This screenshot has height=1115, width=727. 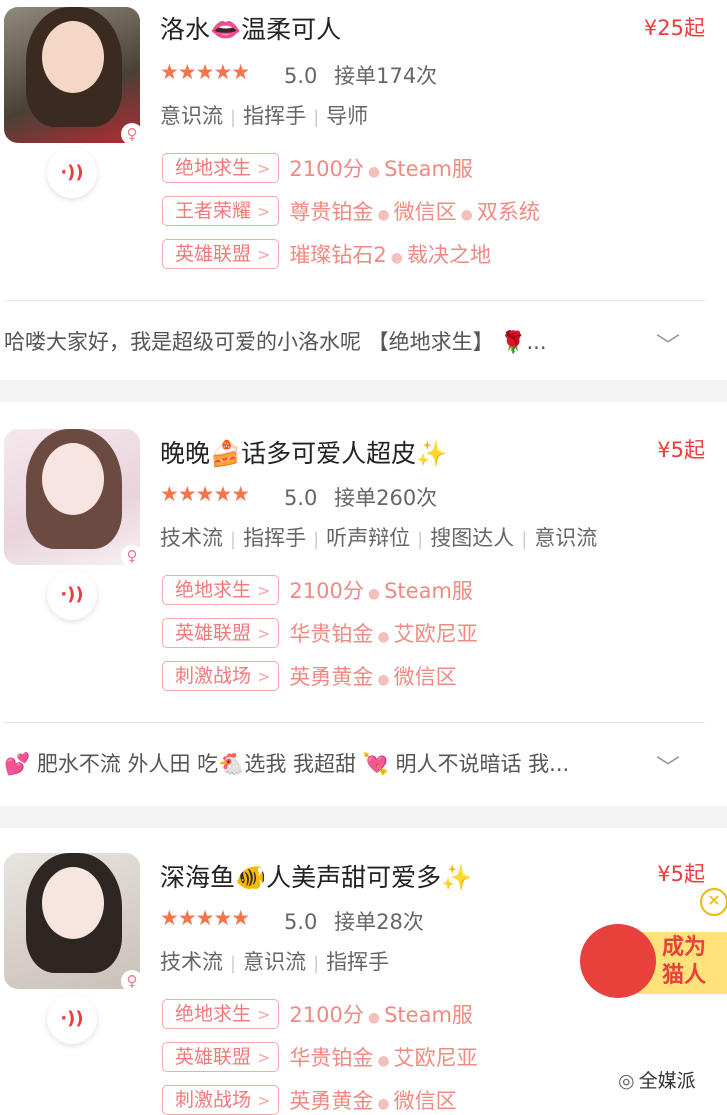 I want to click on game-chip: 王者荣耀 >, so click(x=221, y=211).